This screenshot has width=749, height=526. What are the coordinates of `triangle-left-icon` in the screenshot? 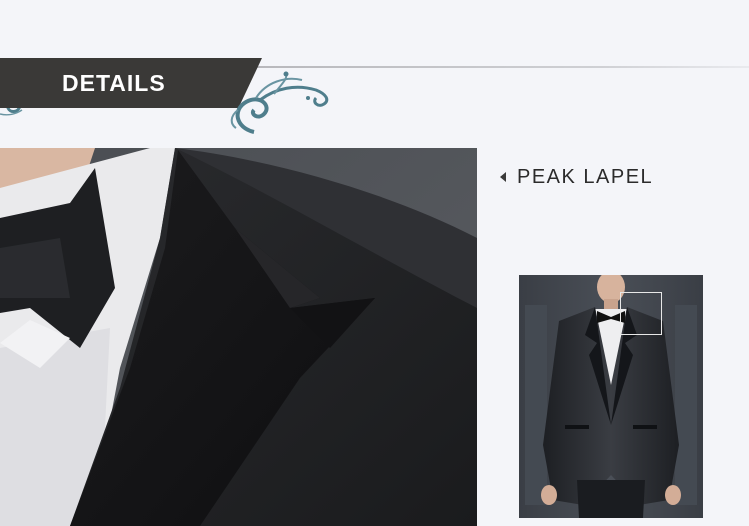 It's located at (503, 177).